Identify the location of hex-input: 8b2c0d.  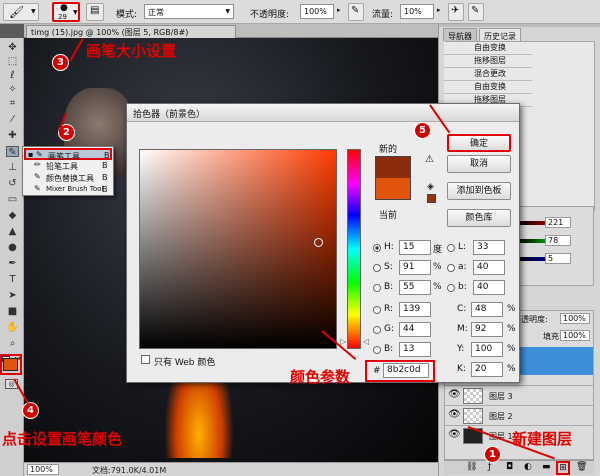
(406, 370).